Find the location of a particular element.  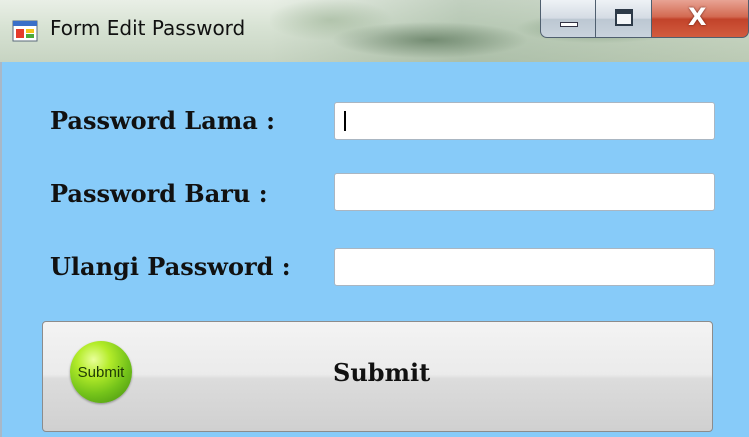

old-password-input is located at coordinates (524, 121).